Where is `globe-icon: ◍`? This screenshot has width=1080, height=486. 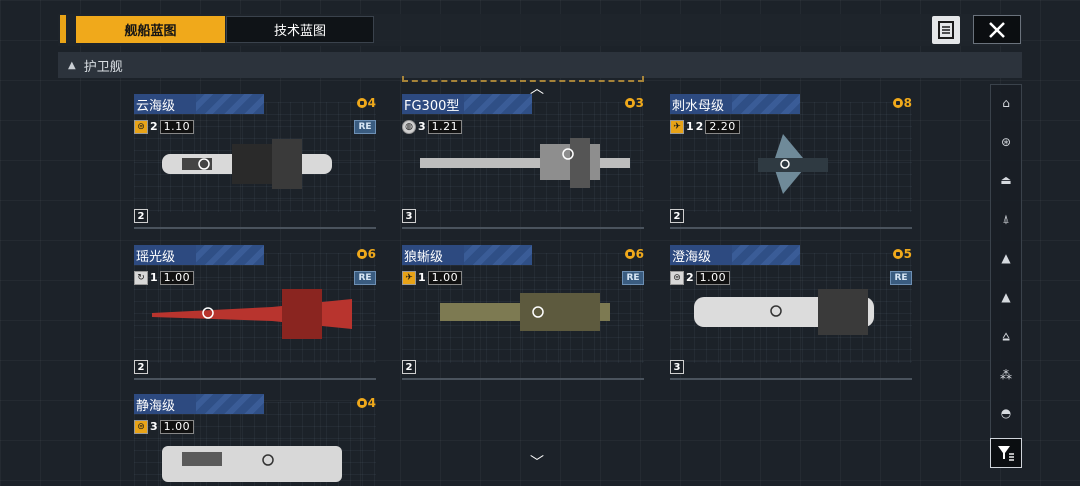 globe-icon: ◍ is located at coordinates (409, 126).